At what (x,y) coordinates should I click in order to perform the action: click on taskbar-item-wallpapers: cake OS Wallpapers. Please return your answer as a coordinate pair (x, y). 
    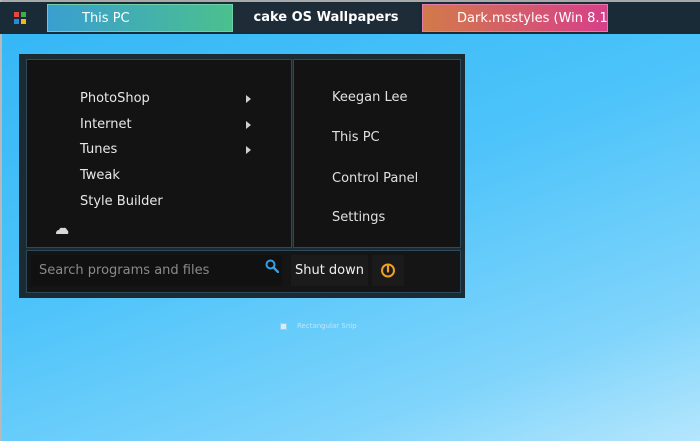
    Looking at the image, I should click on (326, 18).